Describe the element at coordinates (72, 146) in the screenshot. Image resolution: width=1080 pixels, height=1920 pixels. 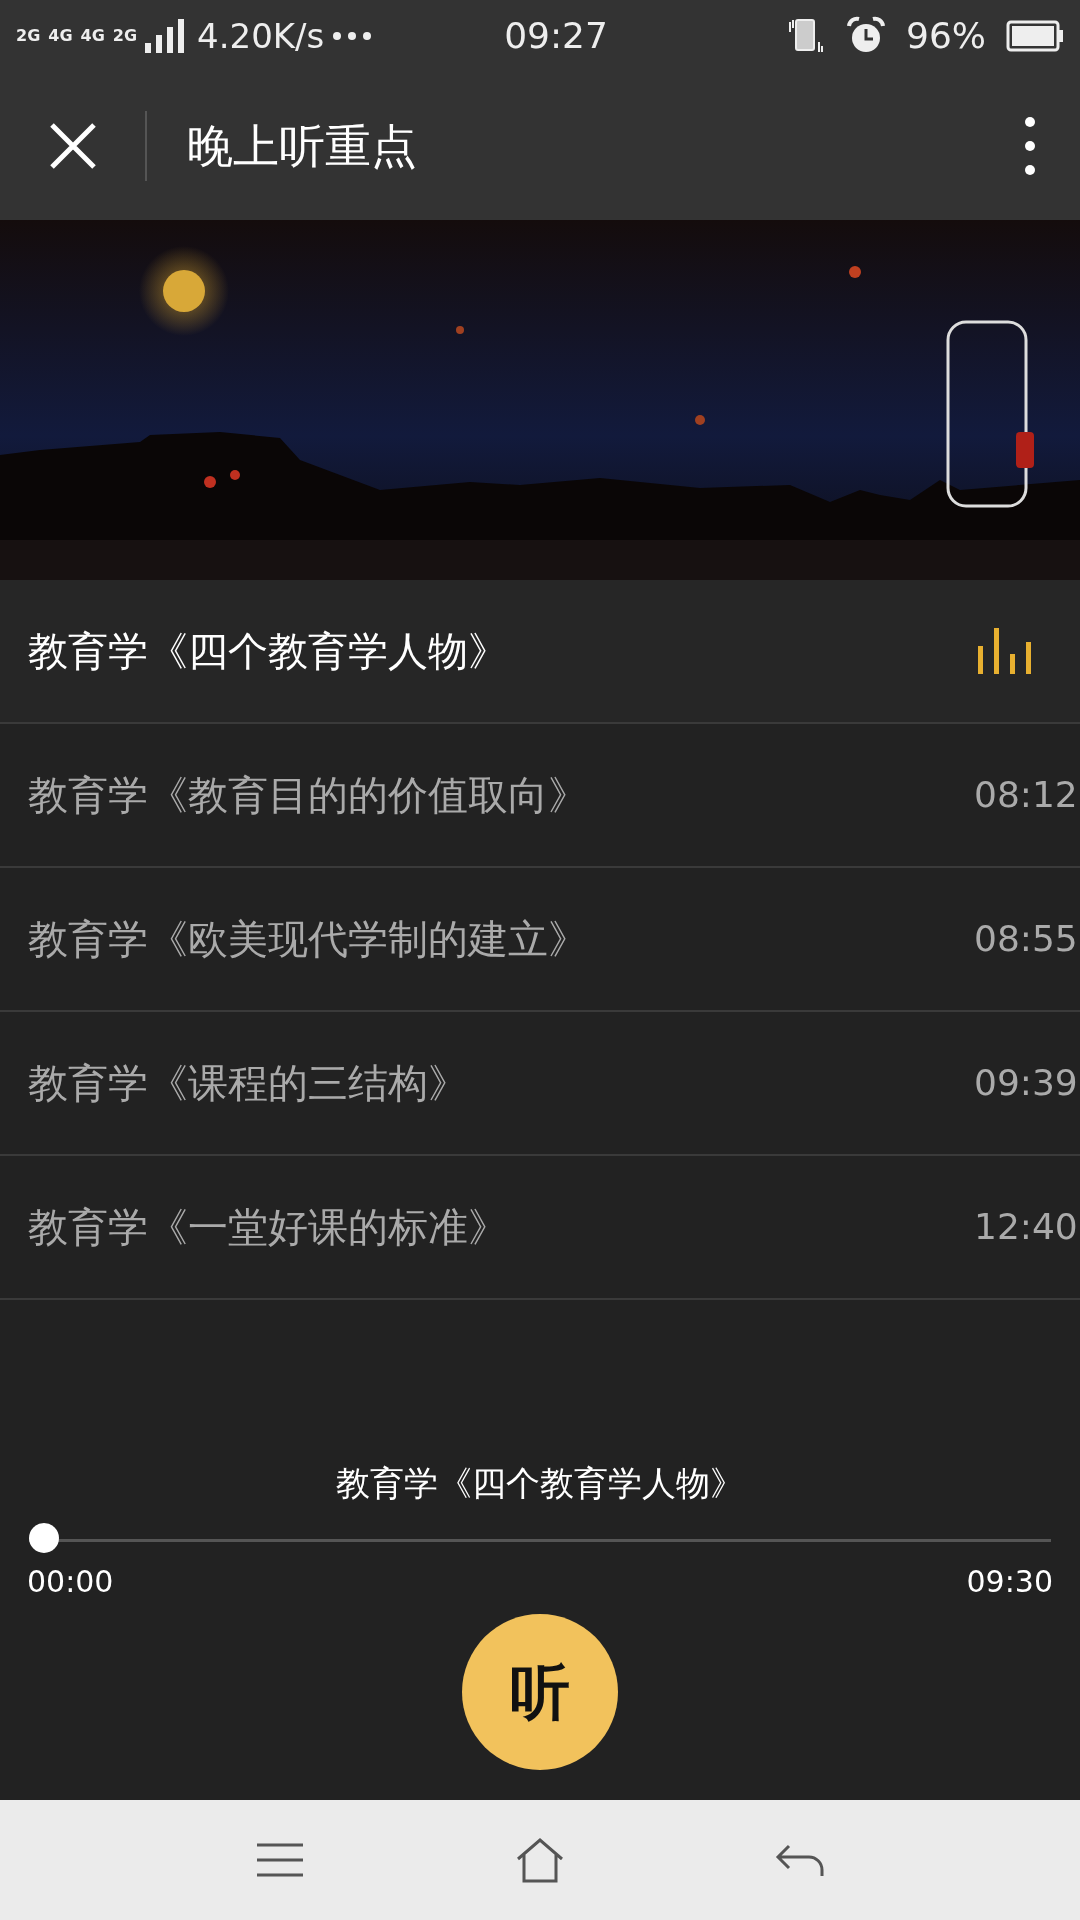
I see `close-icon` at that location.